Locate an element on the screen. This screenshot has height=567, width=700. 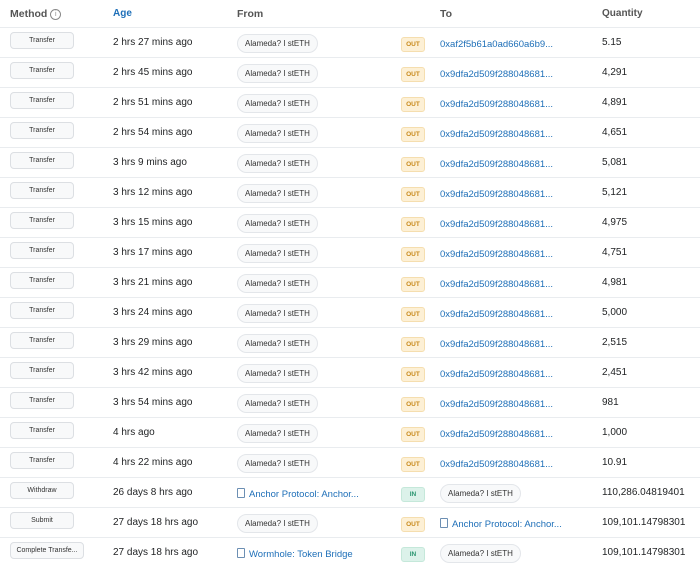
from-cell: Anchor Protocol is located at coordinates (316, 493).